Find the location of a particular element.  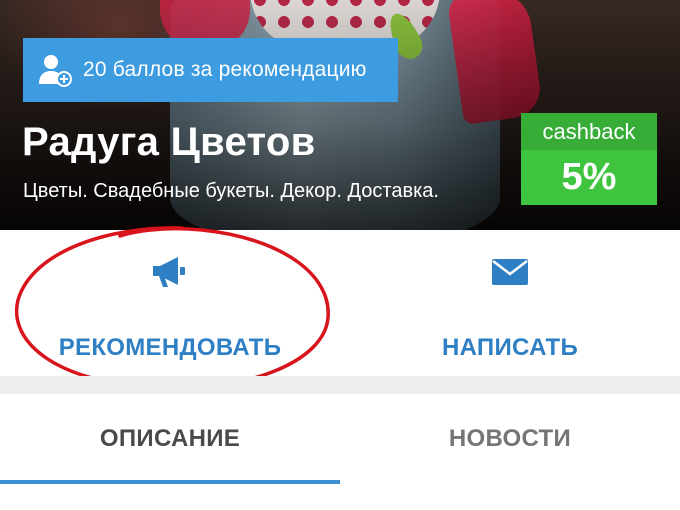

tab-description: ОПИСАНИЕ is located at coordinates (170, 439).